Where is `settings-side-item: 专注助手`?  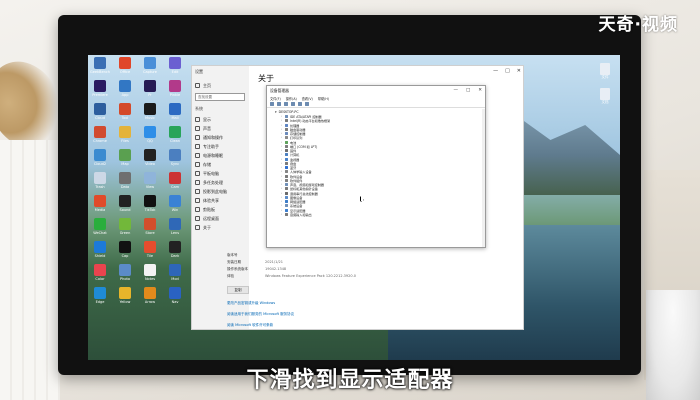 settings-side-item: 专注助手 is located at coordinates (220, 146).